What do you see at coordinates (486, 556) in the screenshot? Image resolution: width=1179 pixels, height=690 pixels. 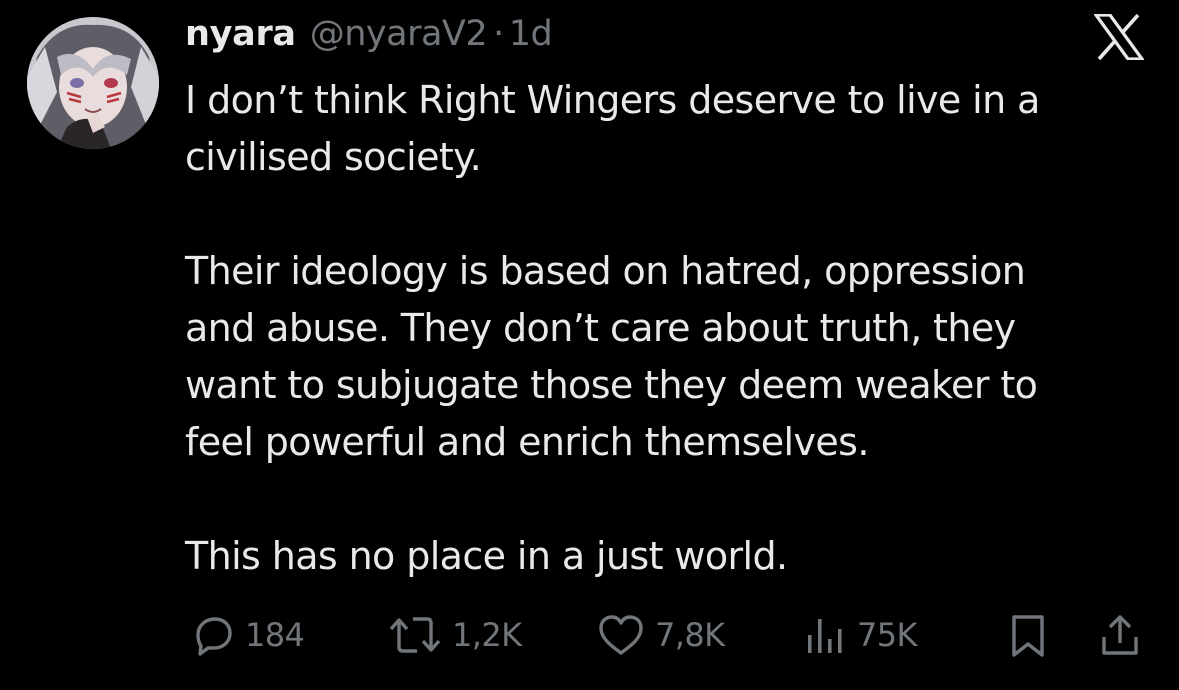 I see `tweet-paragraph-3: This has no place in a just world.` at bounding box center [486, 556].